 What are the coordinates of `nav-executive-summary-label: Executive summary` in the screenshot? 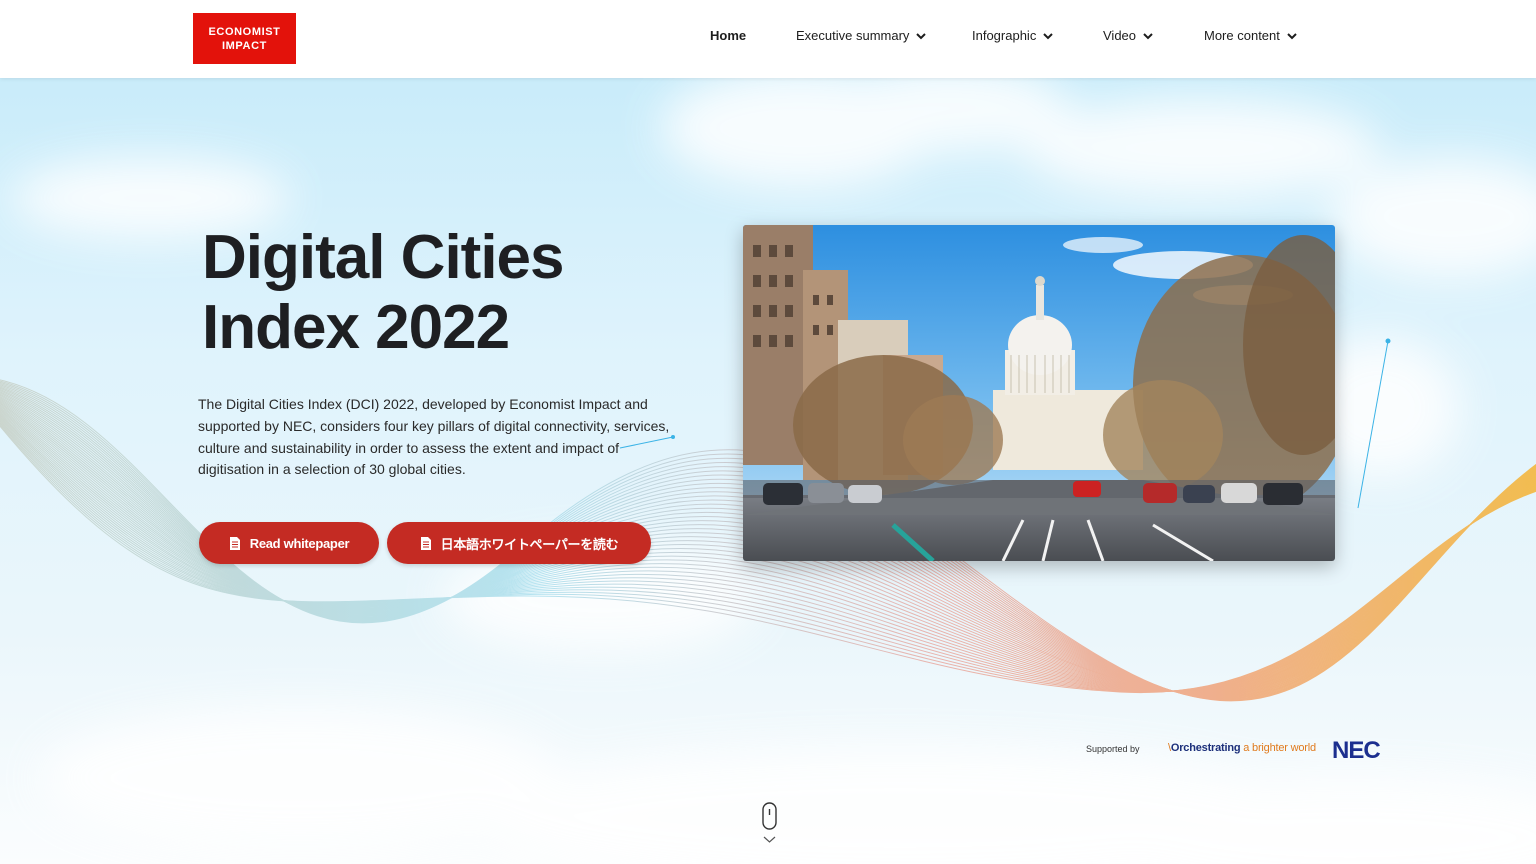 It's located at (853, 35).